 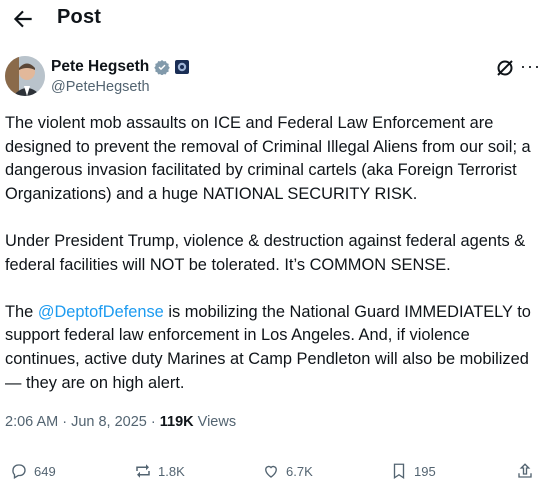 What do you see at coordinates (299, 471) in the screenshot?
I see `like-count: 6.7K` at bounding box center [299, 471].